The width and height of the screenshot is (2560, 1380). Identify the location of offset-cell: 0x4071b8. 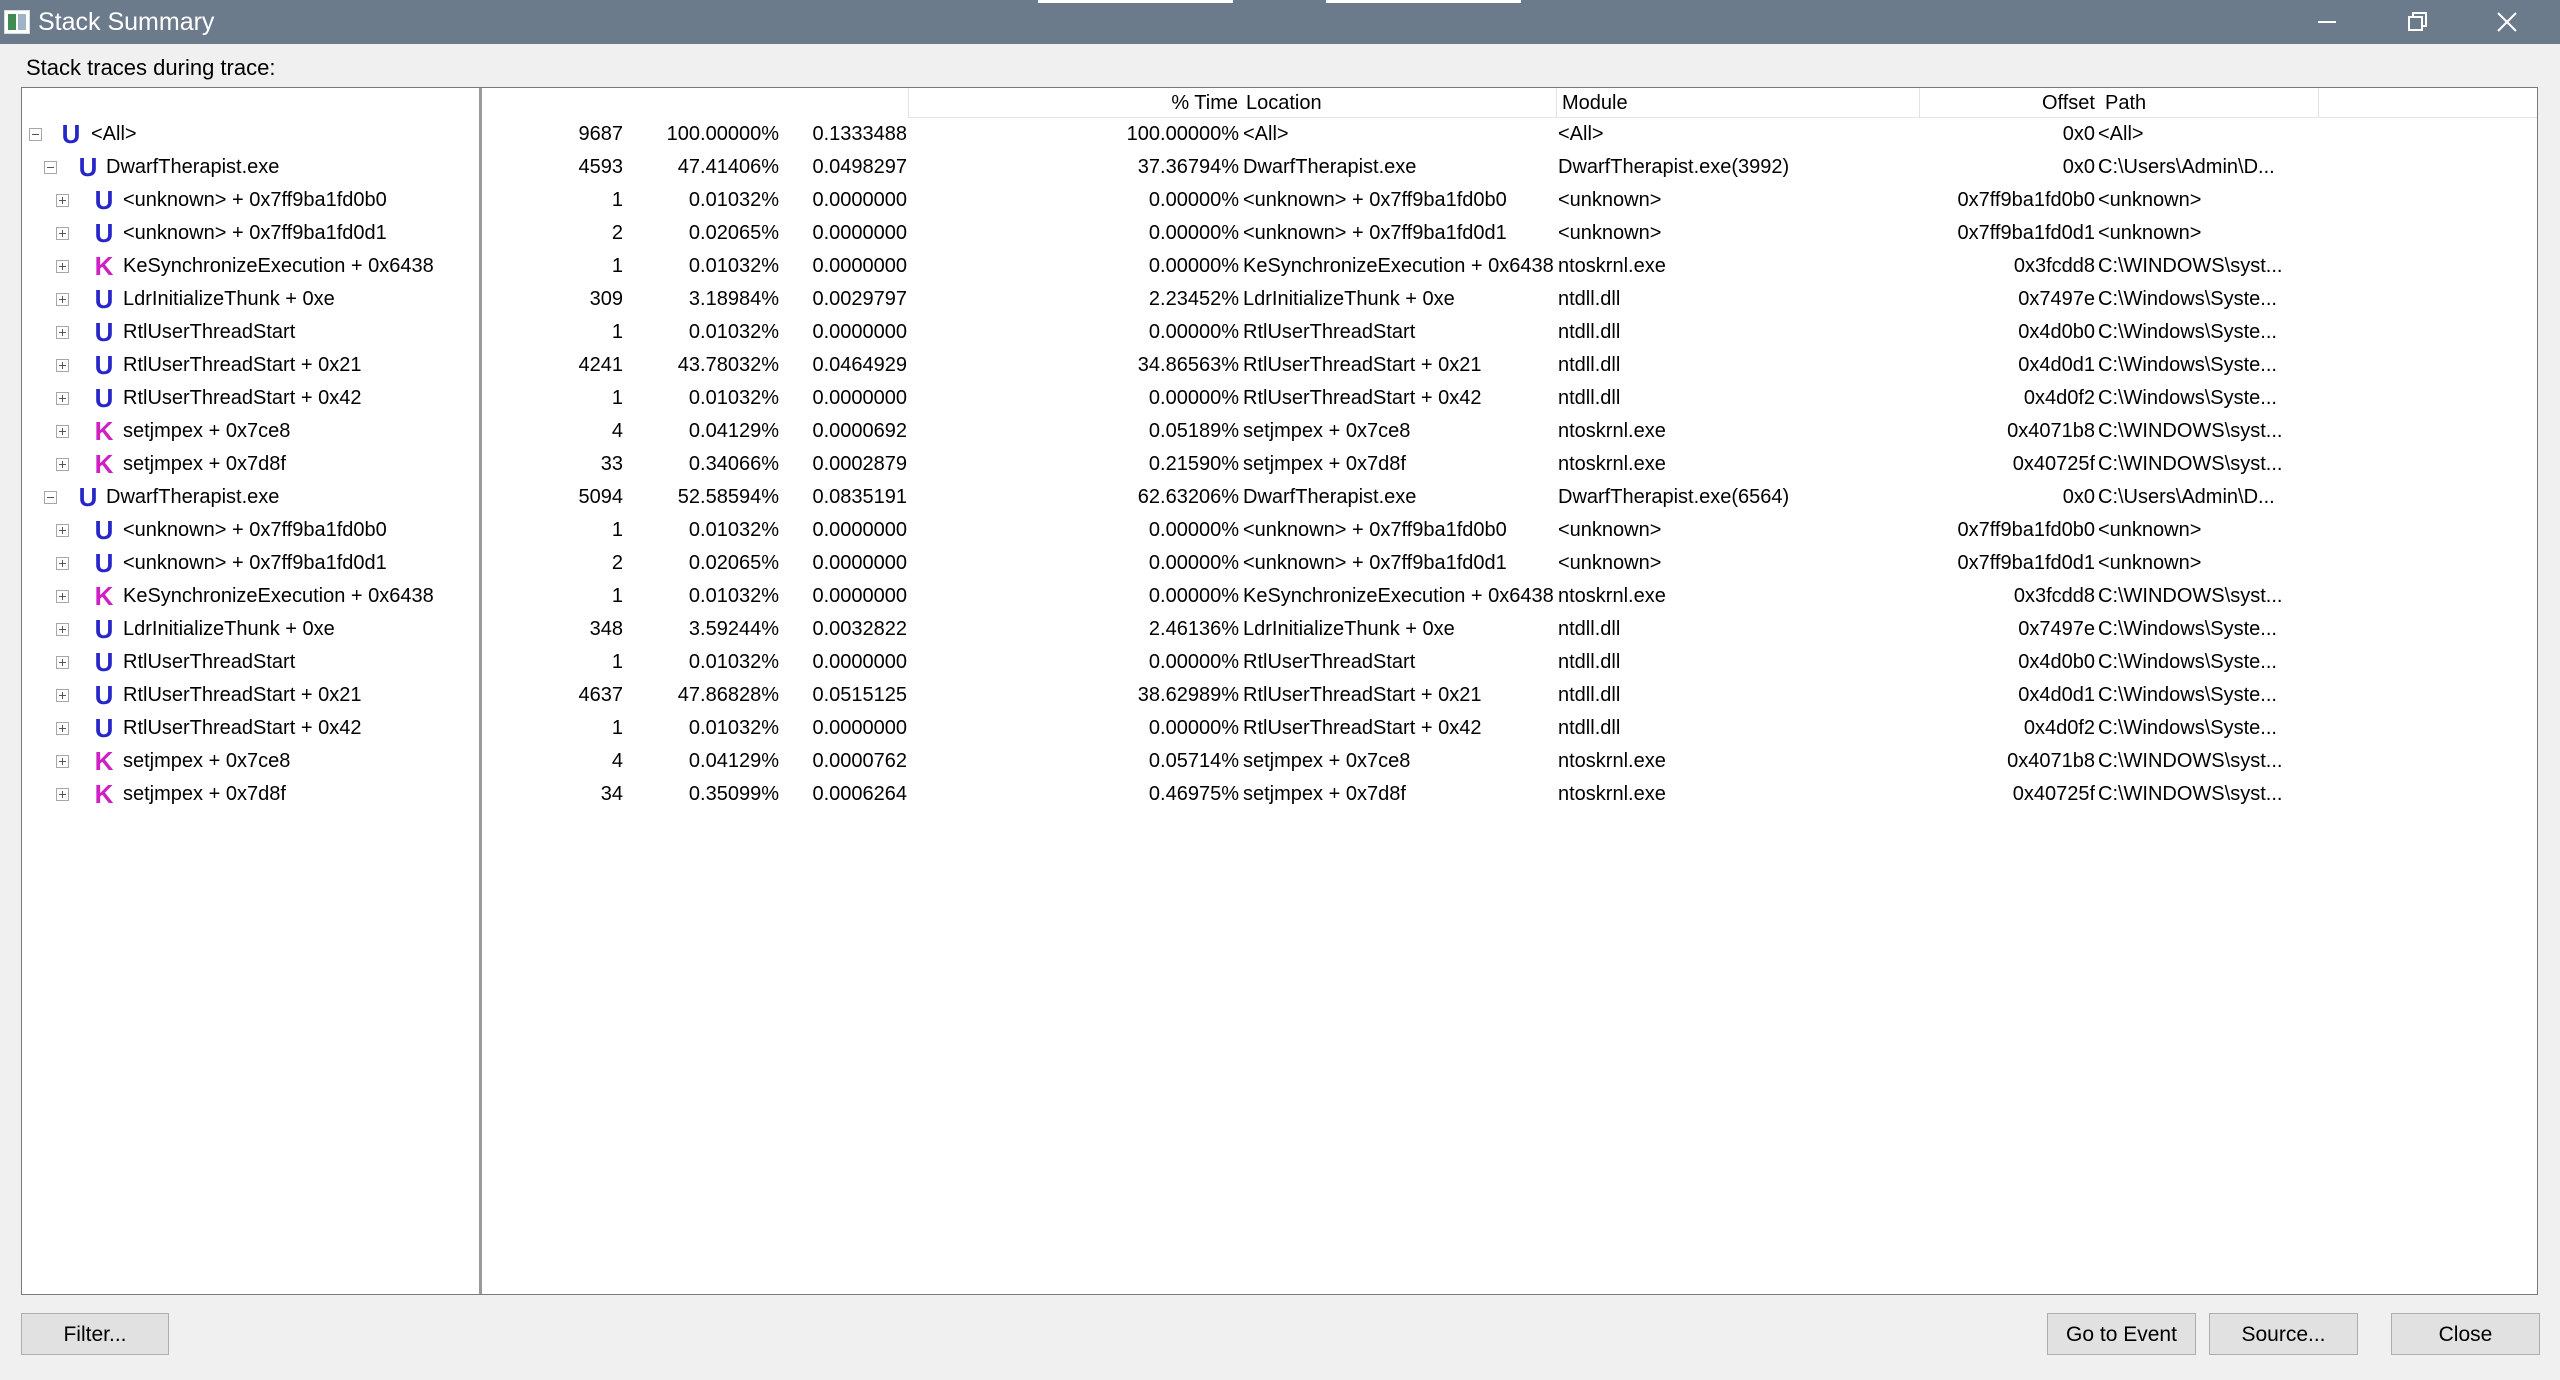
(2051, 431).